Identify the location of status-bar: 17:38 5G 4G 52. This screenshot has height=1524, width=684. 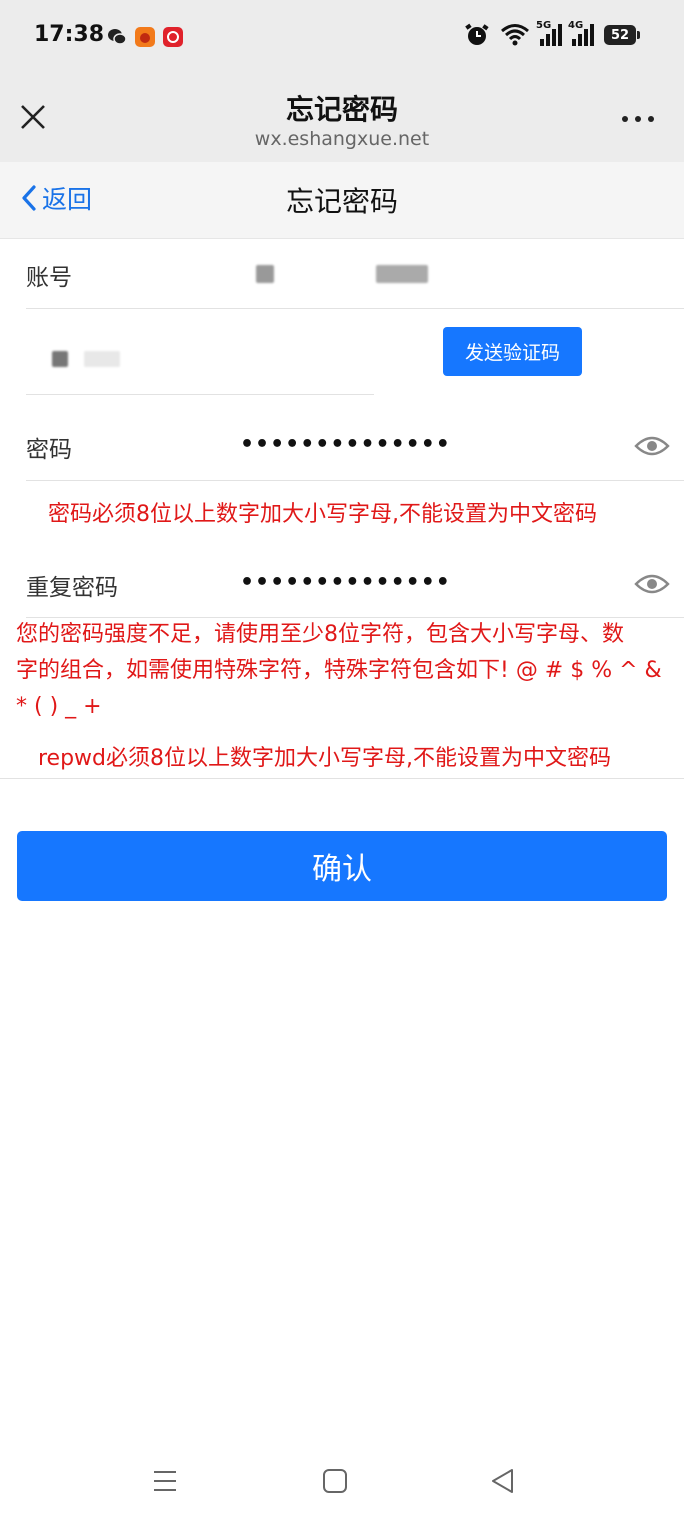
(342, 40).